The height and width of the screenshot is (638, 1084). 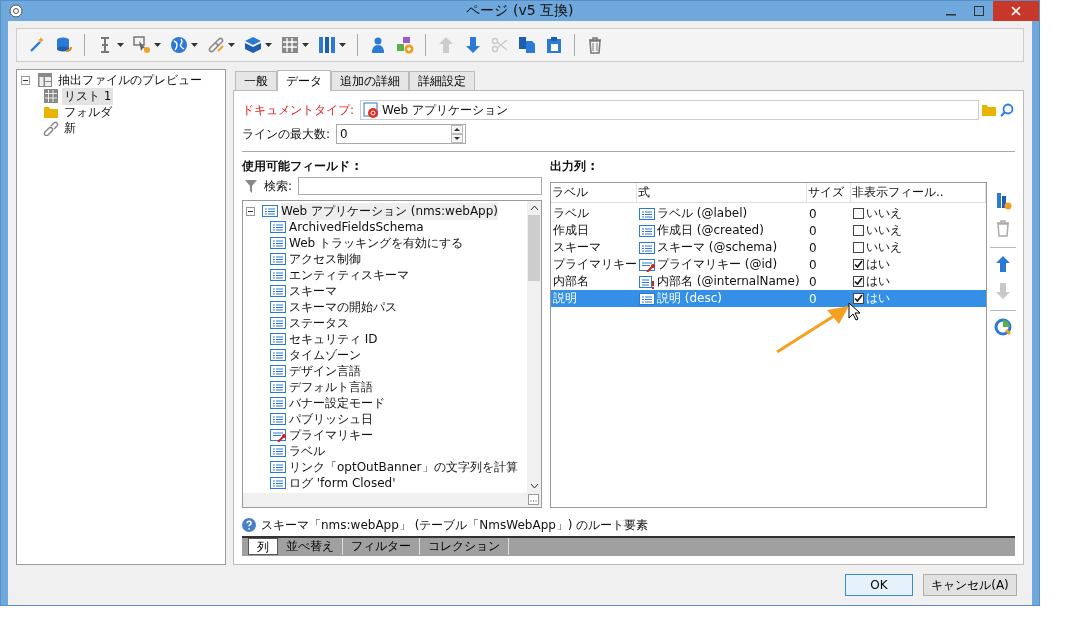 I want to click on tree-item: バナー設定モード, so click(x=337, y=403).